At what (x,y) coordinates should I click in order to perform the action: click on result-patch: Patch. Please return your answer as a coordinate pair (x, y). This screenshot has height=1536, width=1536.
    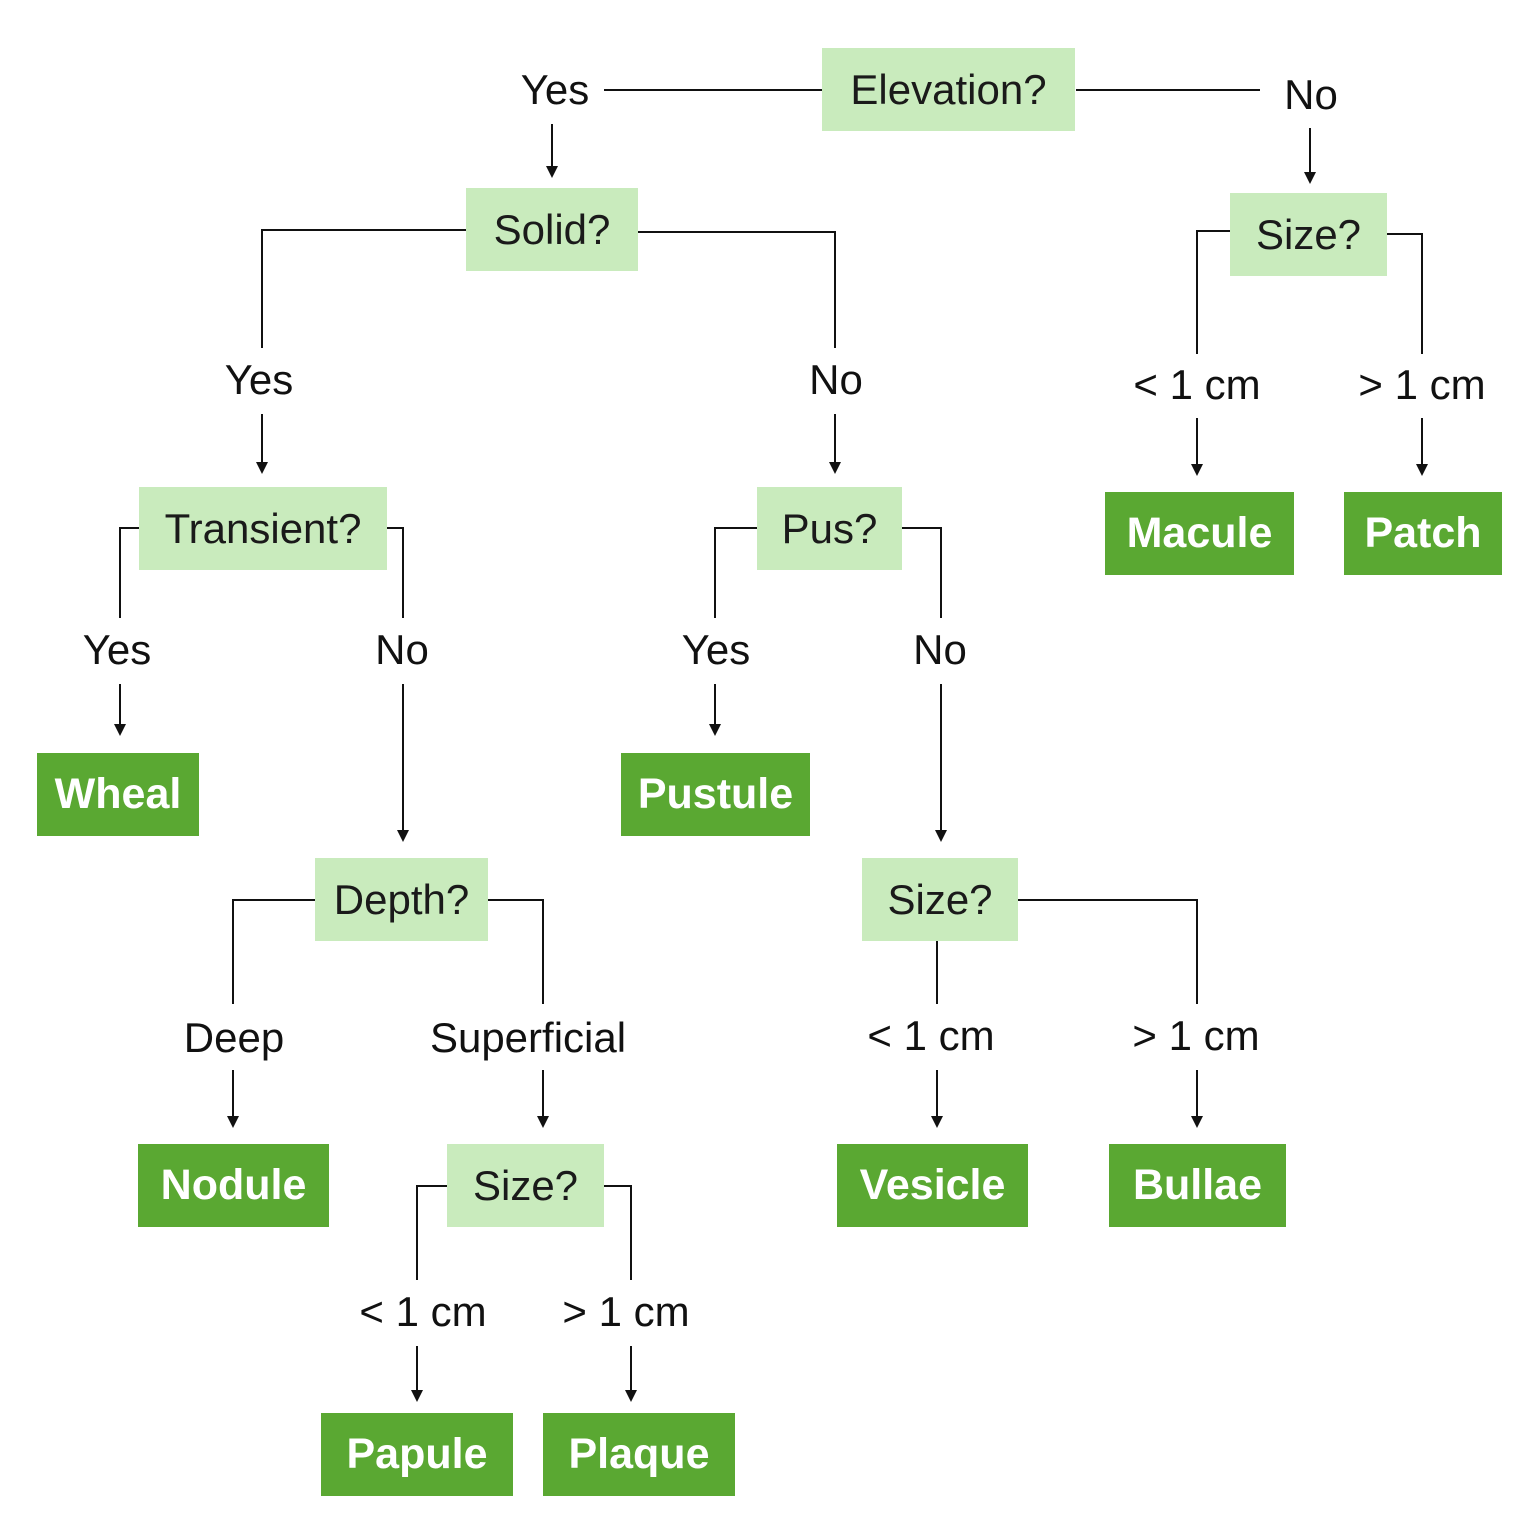
    Looking at the image, I should click on (1423, 533).